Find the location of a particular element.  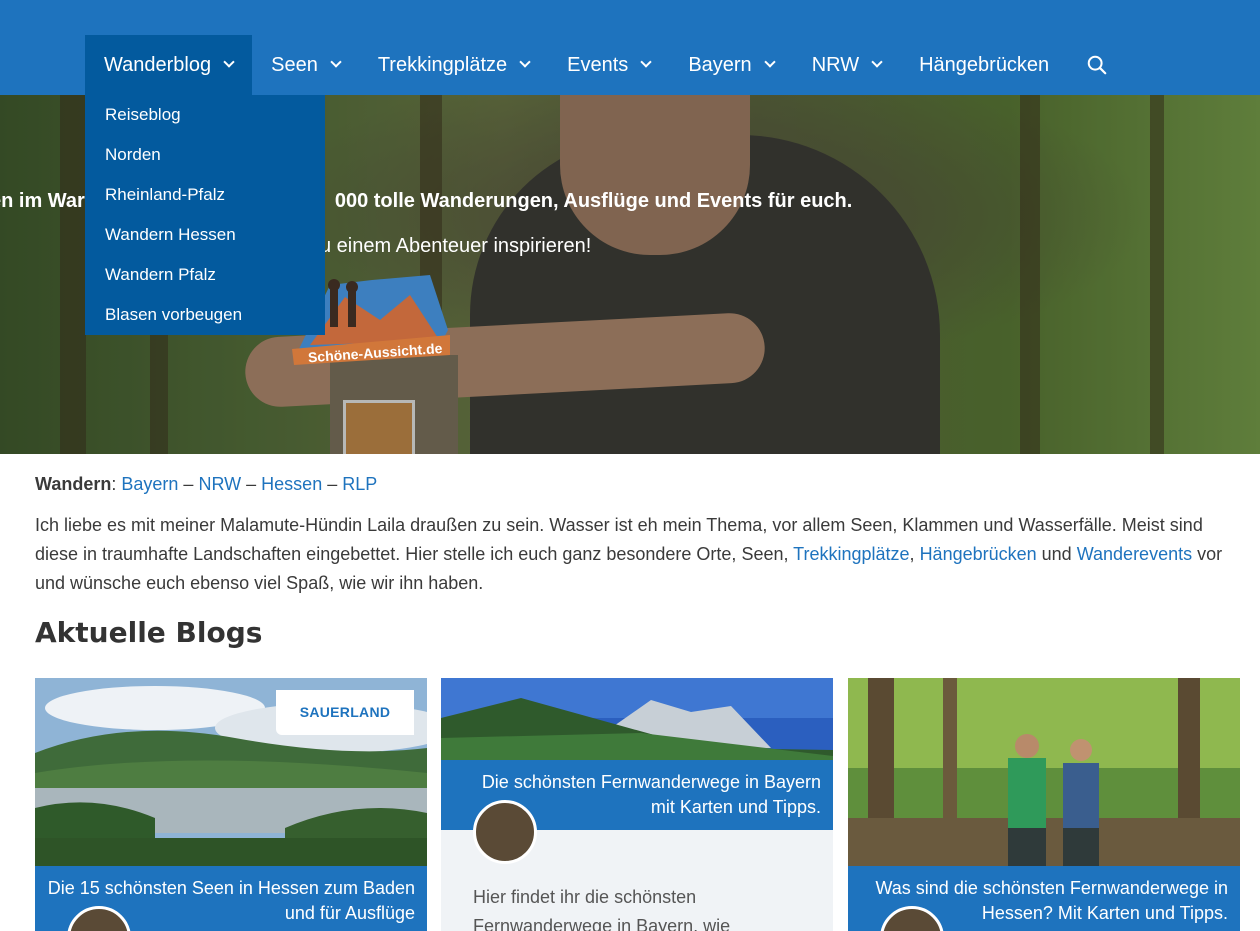

blog-card-image-mountains is located at coordinates (637, 719).